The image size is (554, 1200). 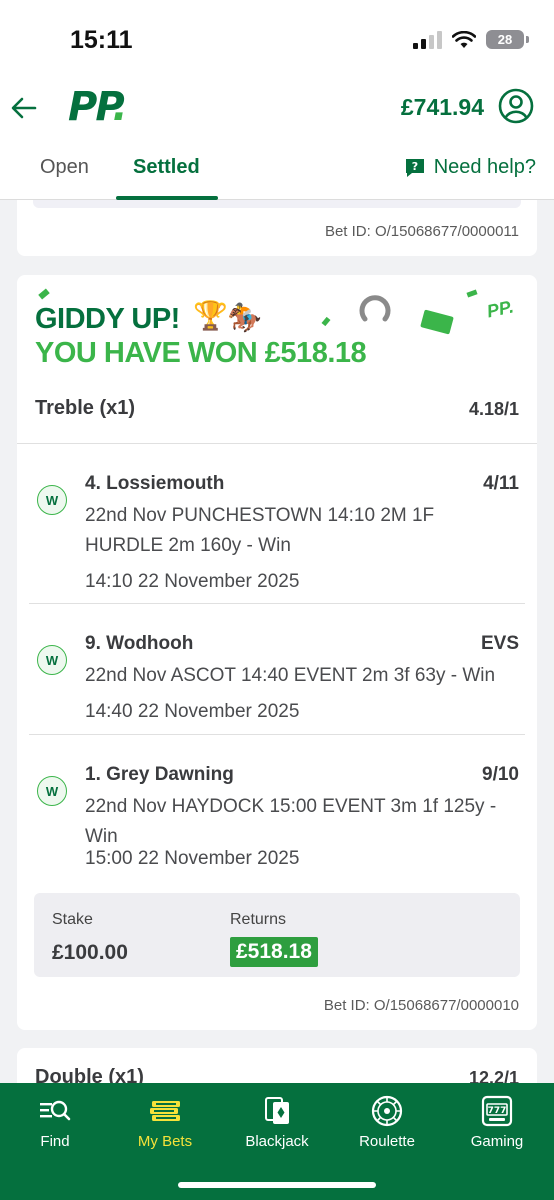 I want to click on stake-returns-panel: Stake £100.00 Returns £518.18, so click(x=277, y=935).